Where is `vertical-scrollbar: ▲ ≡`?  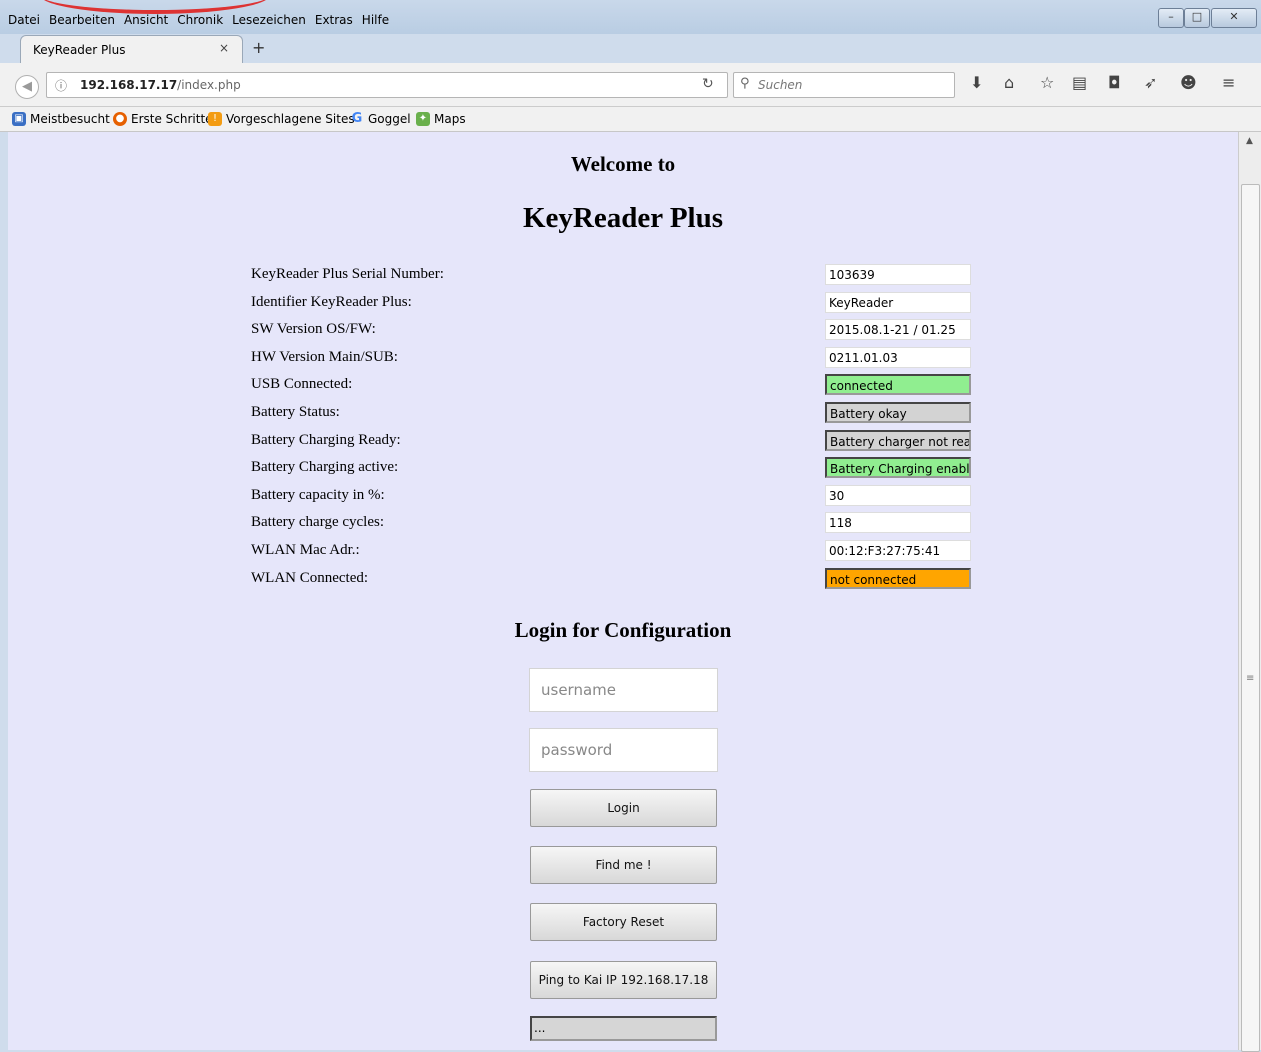 vertical-scrollbar: ▲ ≡ is located at coordinates (1249, 592).